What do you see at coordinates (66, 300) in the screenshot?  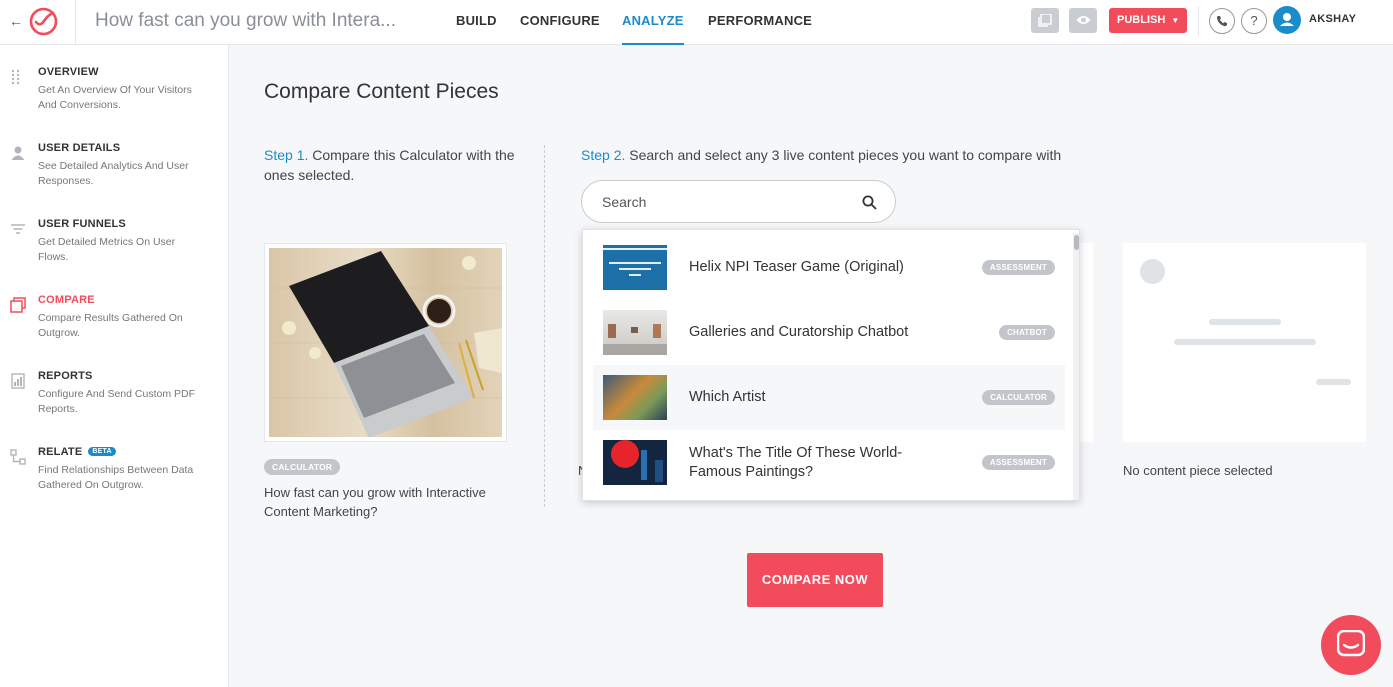 I see `sidebar-item-title: COMPARE` at bounding box center [66, 300].